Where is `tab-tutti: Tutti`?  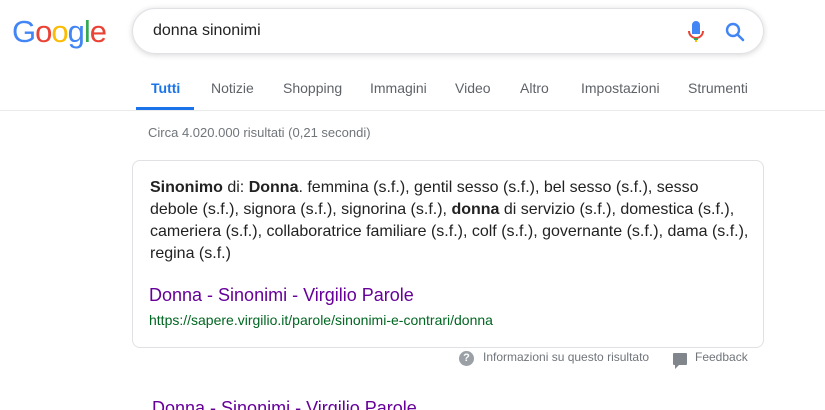
tab-tutti: Tutti is located at coordinates (165, 88).